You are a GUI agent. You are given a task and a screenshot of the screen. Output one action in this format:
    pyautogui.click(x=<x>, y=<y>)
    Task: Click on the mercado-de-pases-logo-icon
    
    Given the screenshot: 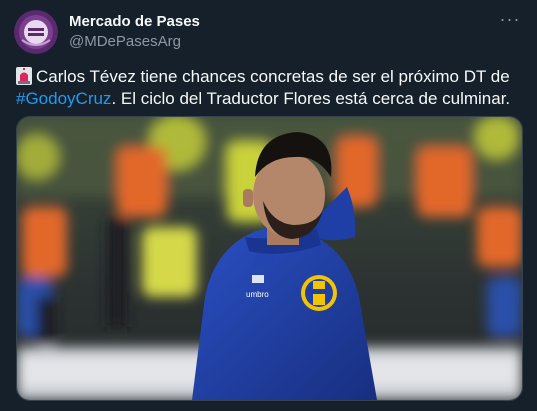 What is the action you would take?
    pyautogui.click(x=36, y=32)
    